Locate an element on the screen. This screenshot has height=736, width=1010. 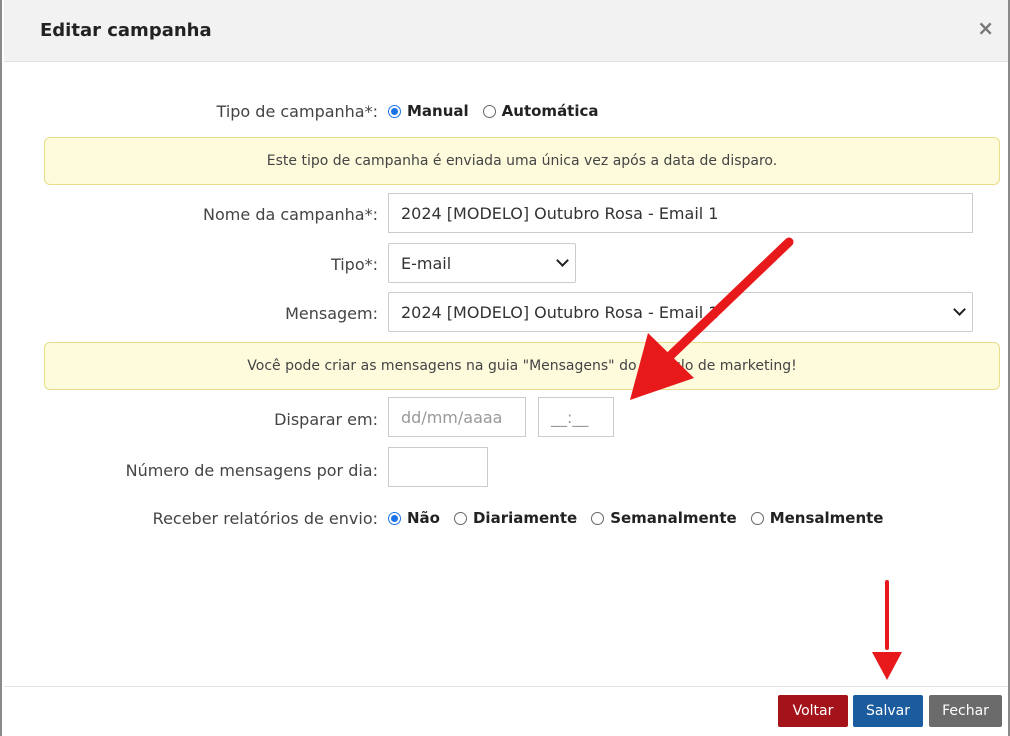
type-select: E-mail is located at coordinates (482, 263).